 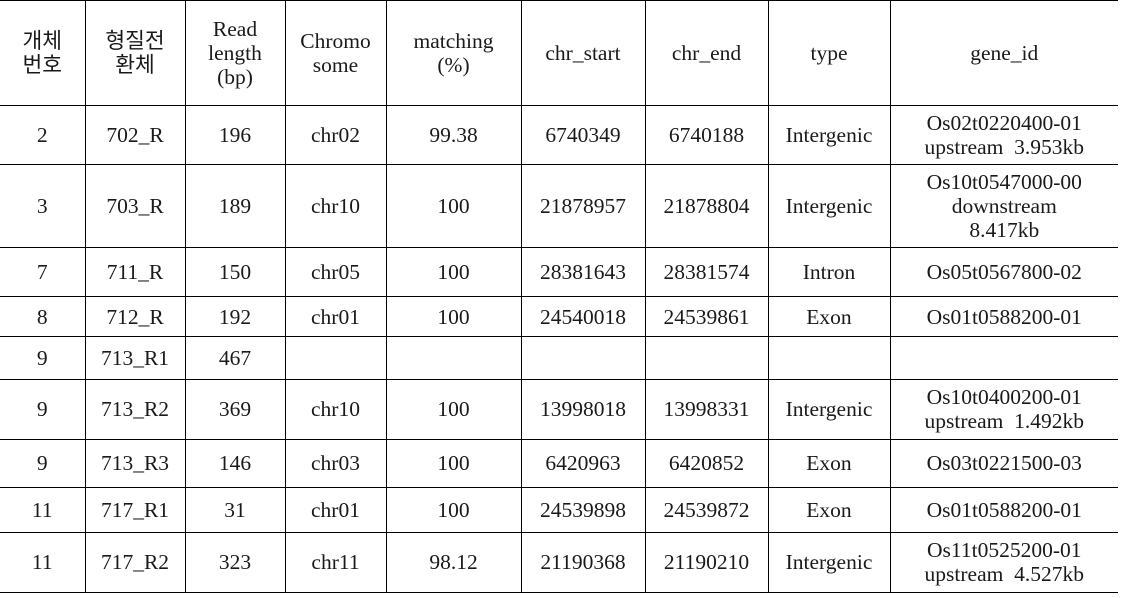 I want to click on header-line: some, so click(x=335, y=65).